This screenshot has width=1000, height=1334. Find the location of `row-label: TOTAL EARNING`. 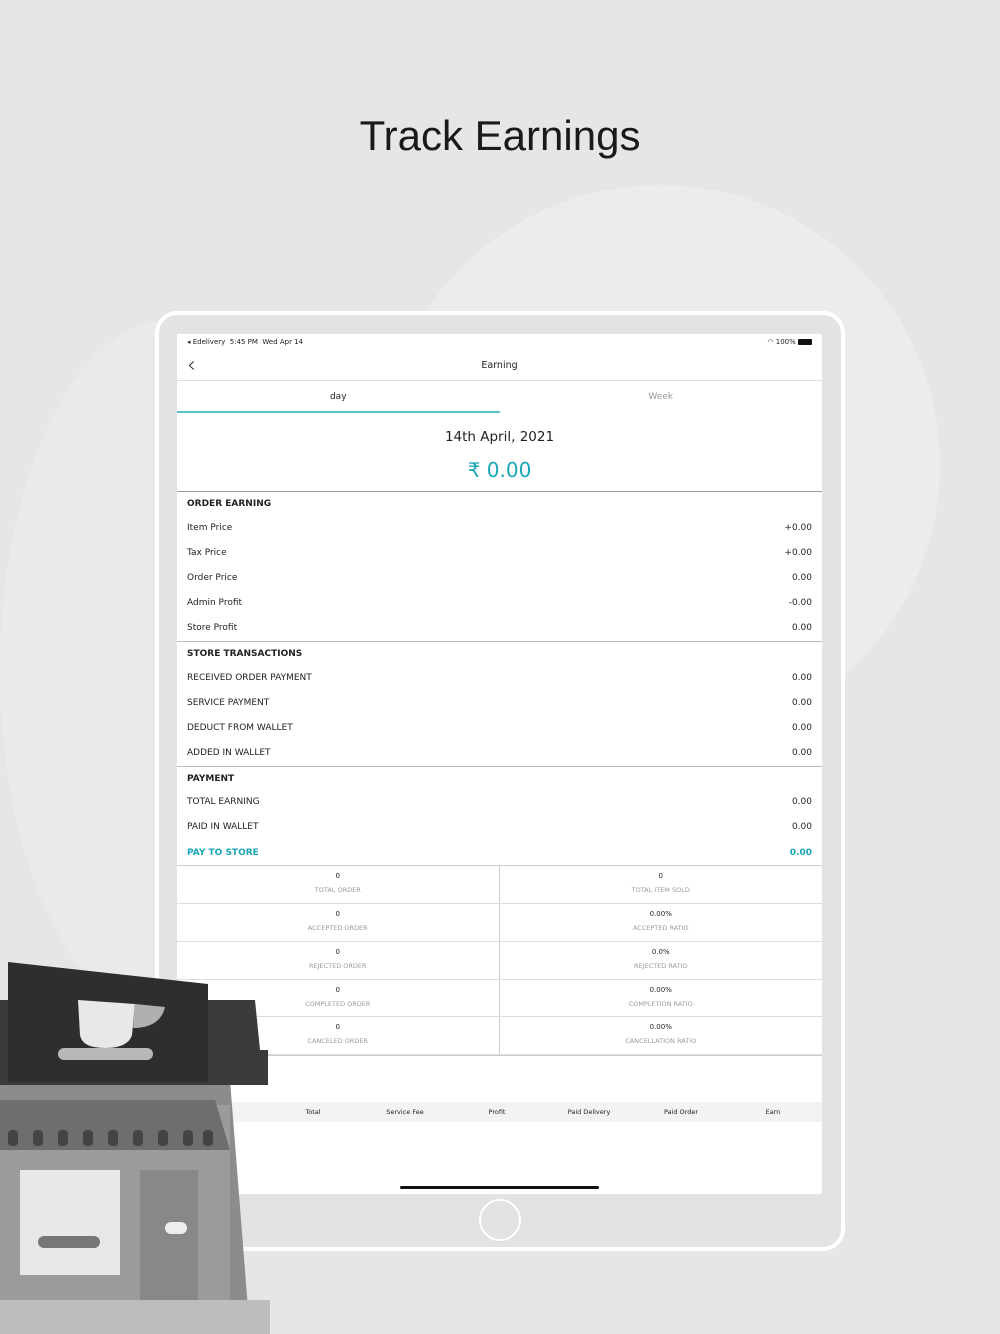

row-label: TOTAL EARNING is located at coordinates (223, 802).